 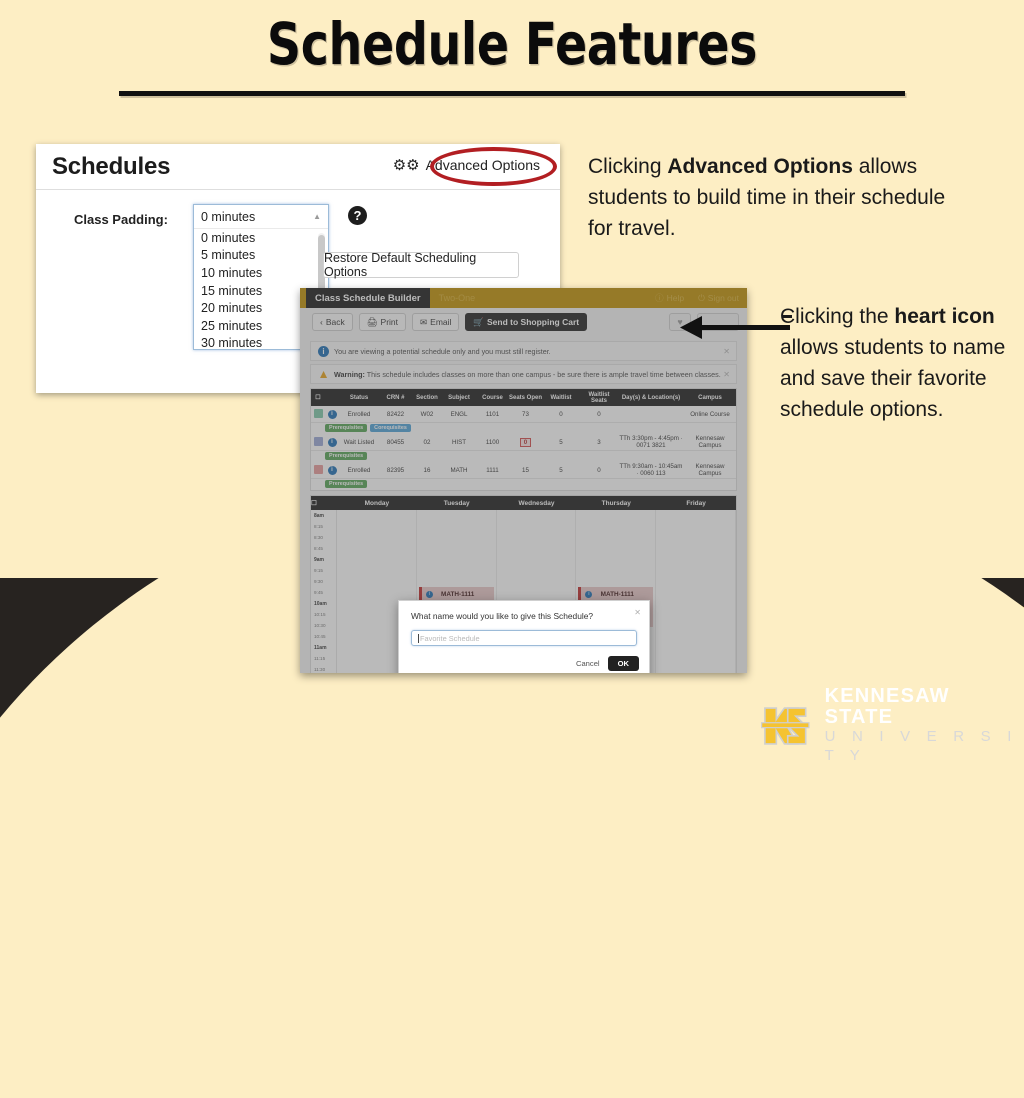 I want to click on cell-section: 16, so click(x=427, y=470).